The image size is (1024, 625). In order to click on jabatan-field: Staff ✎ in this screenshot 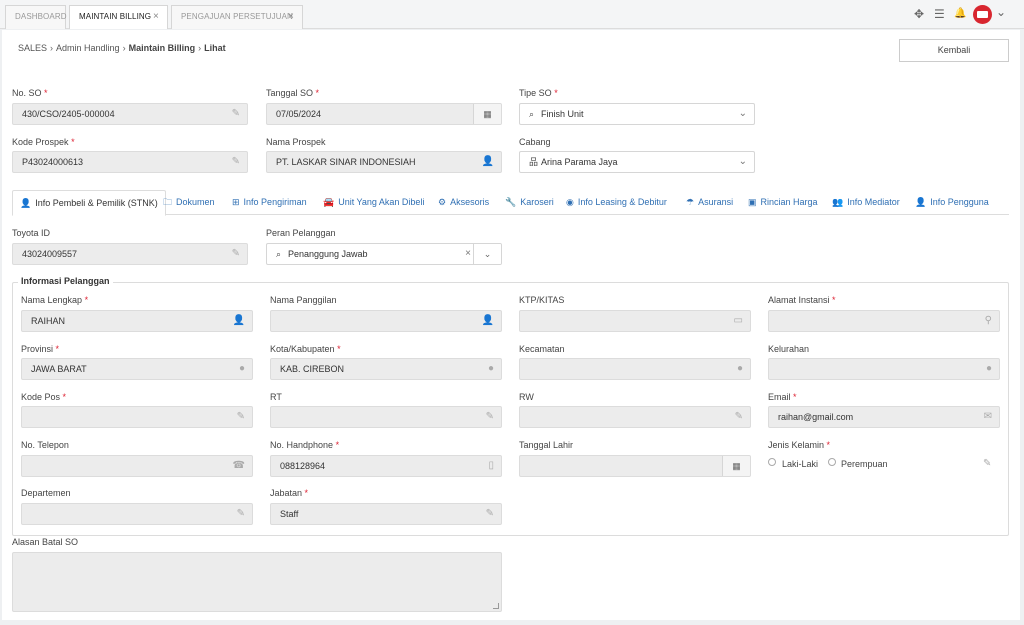, I will do `click(386, 514)`.